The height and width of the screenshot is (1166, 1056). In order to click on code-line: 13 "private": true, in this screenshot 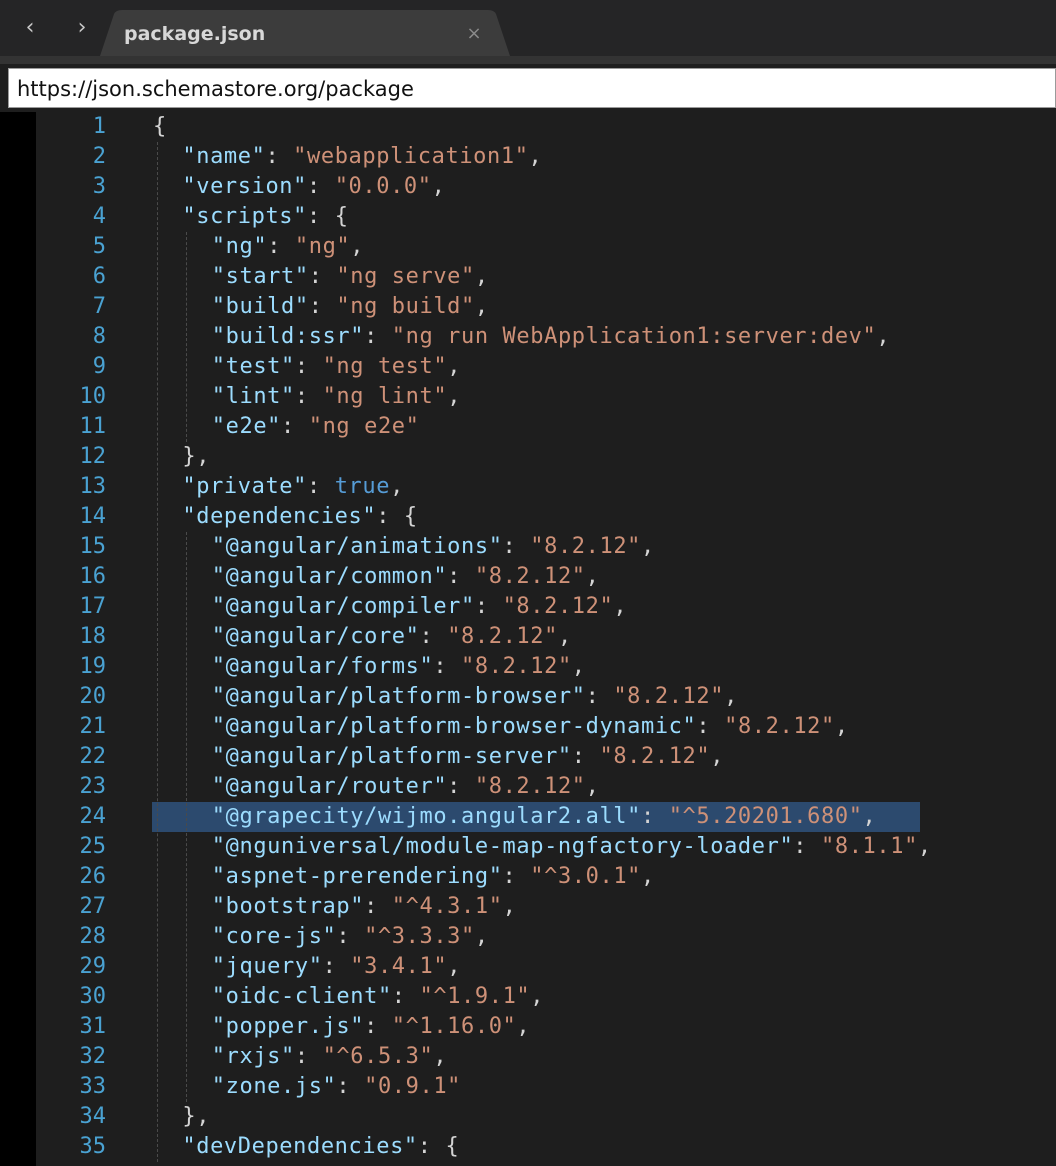, I will do `click(546, 487)`.